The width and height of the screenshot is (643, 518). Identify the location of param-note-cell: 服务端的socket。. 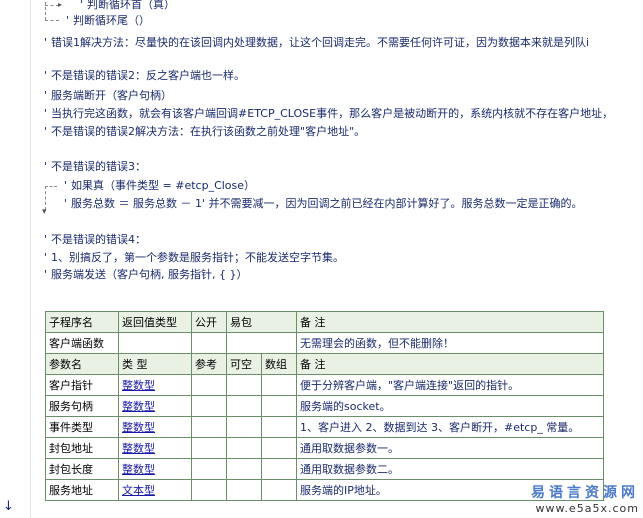
(450, 406).